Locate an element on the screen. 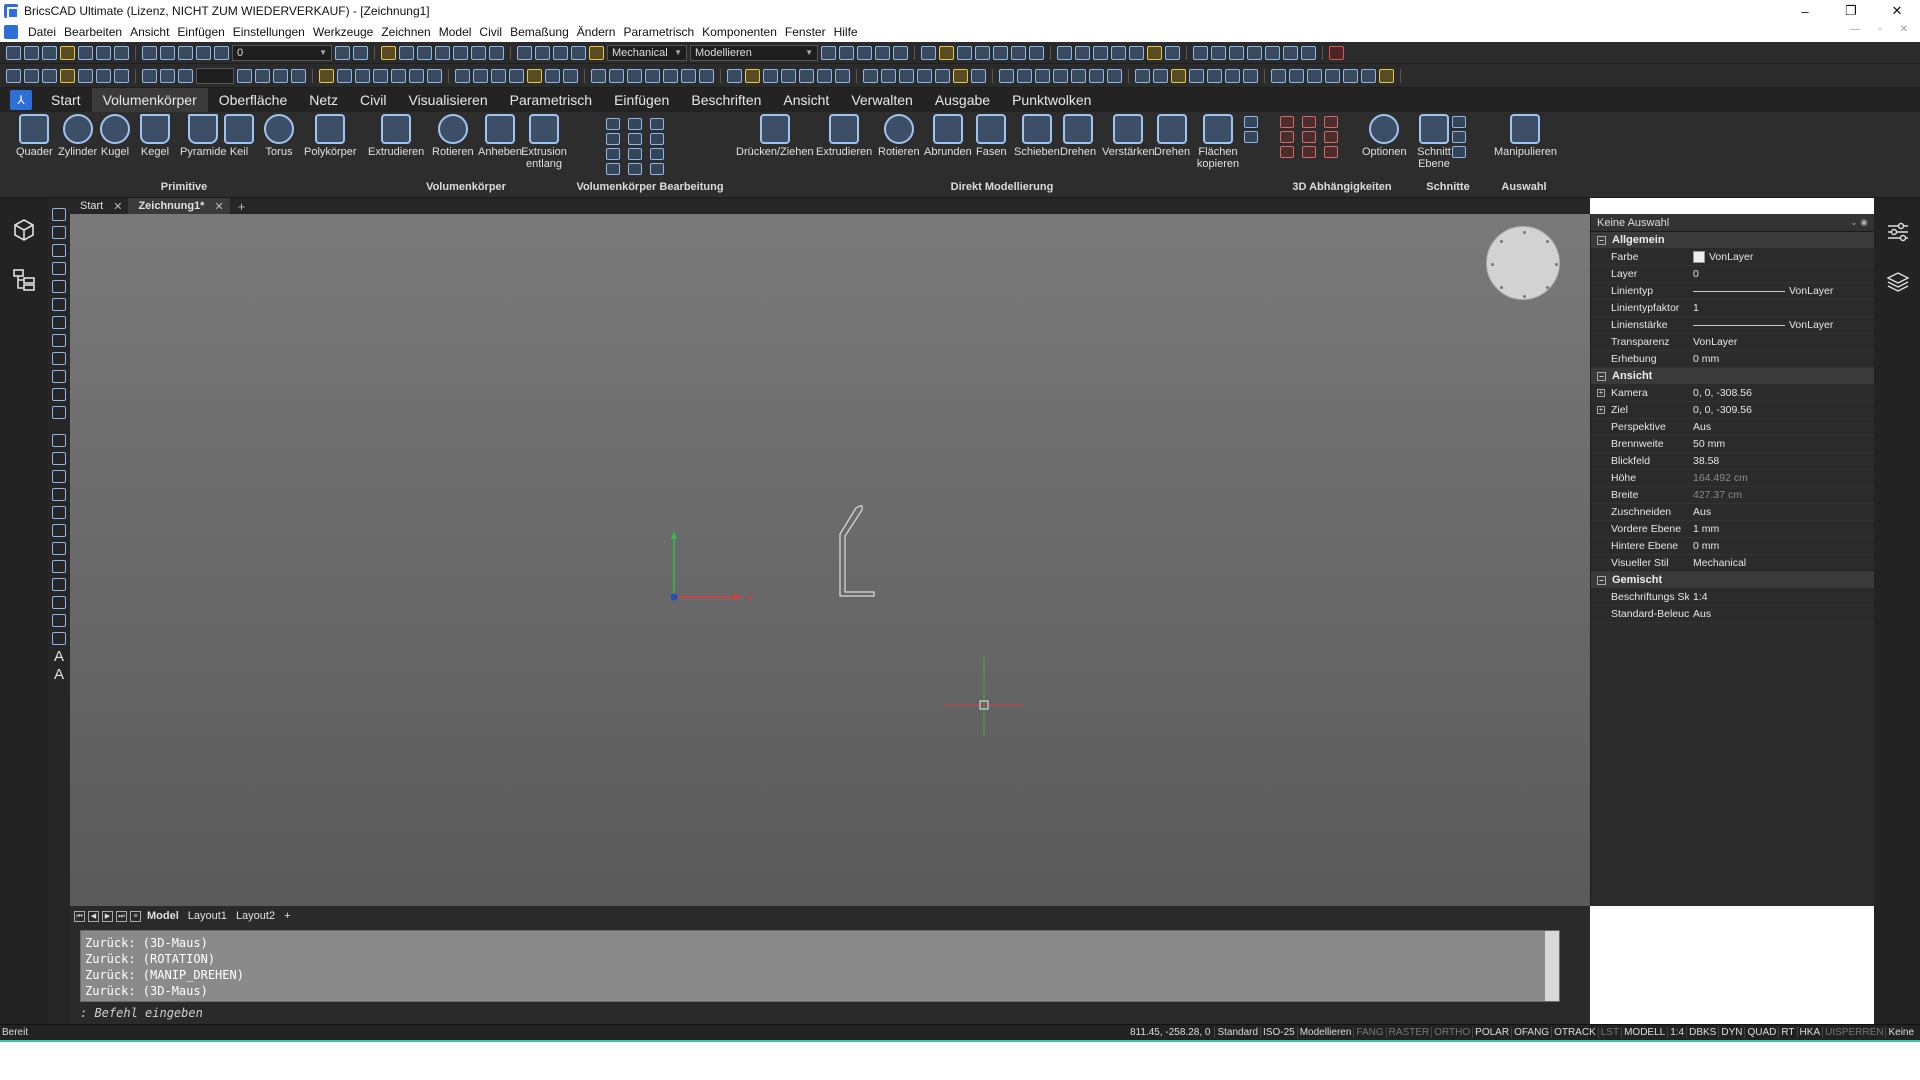 The image size is (1920, 1080). mdi-restore-icon: ▫ is located at coordinates (1880, 29).